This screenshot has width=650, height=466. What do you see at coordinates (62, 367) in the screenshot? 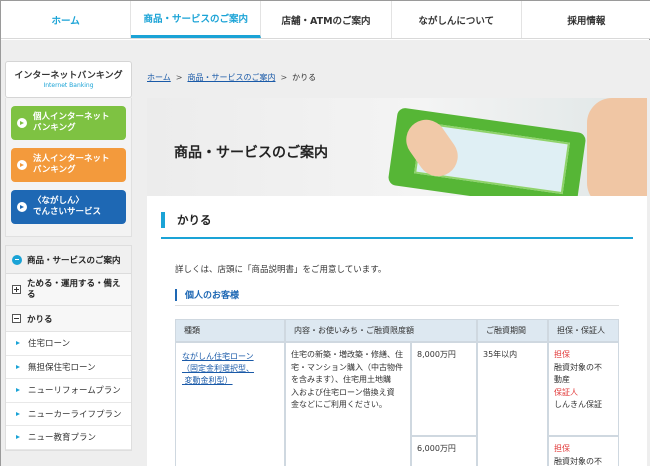
I see `link-label: 無担保住宅ローン` at bounding box center [62, 367].